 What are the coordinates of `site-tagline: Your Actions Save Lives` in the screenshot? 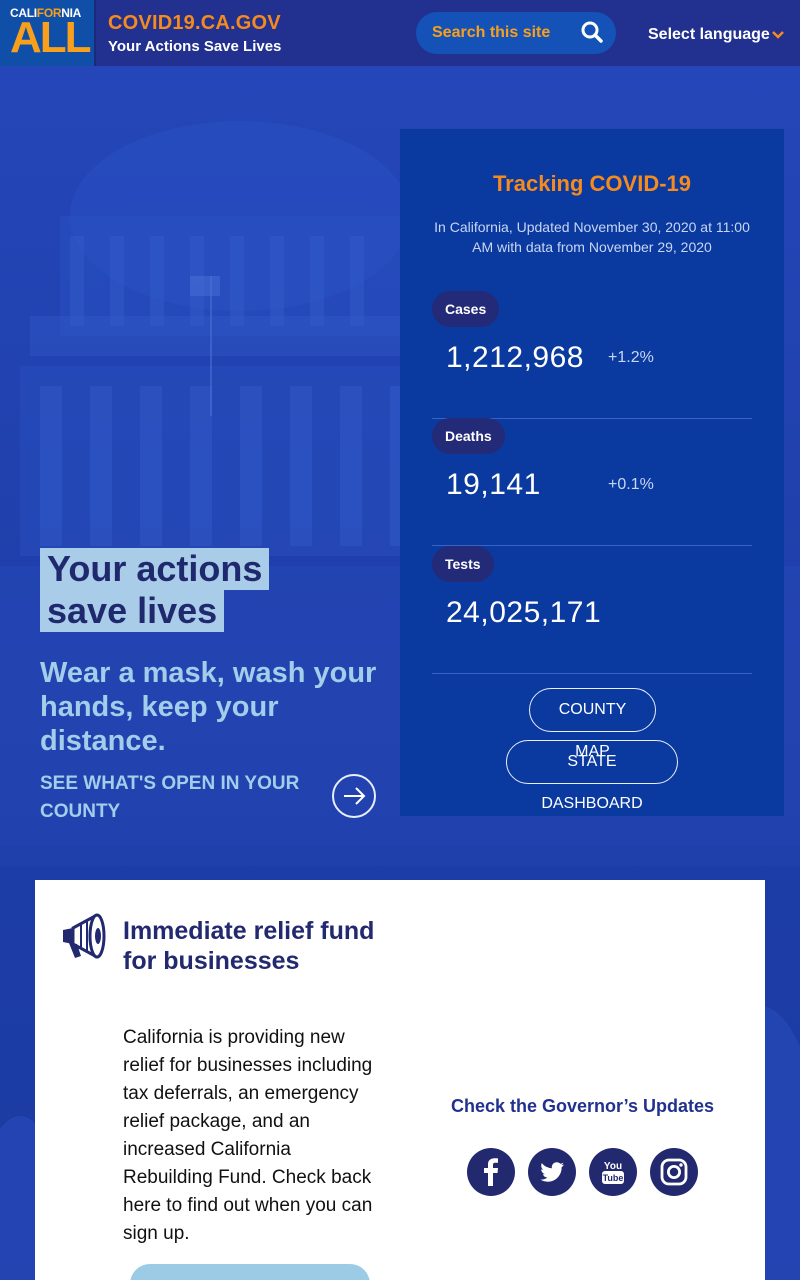 It's located at (195, 46).